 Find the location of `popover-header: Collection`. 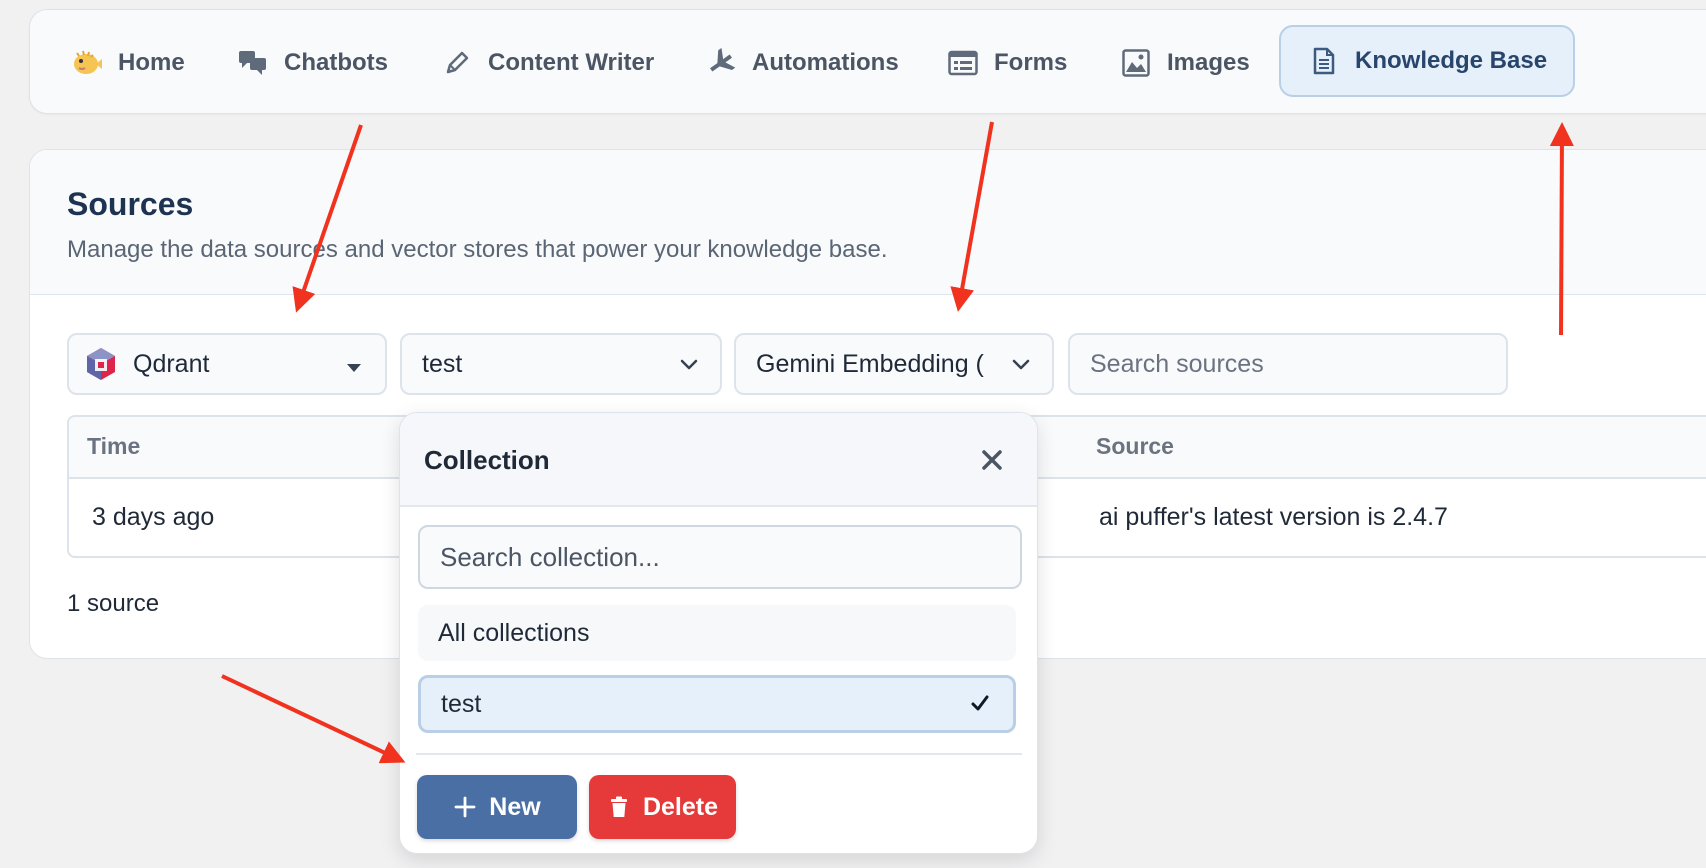

popover-header: Collection is located at coordinates (718, 460).